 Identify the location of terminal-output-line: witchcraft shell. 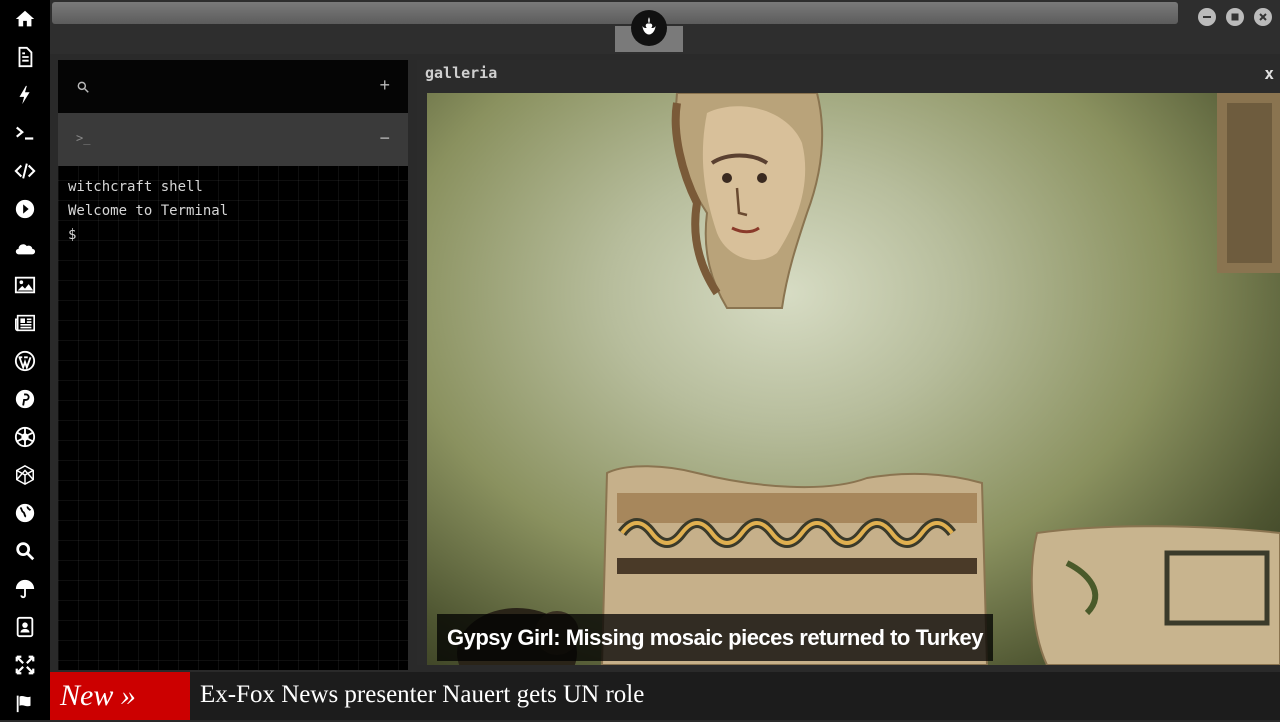
(135, 187).